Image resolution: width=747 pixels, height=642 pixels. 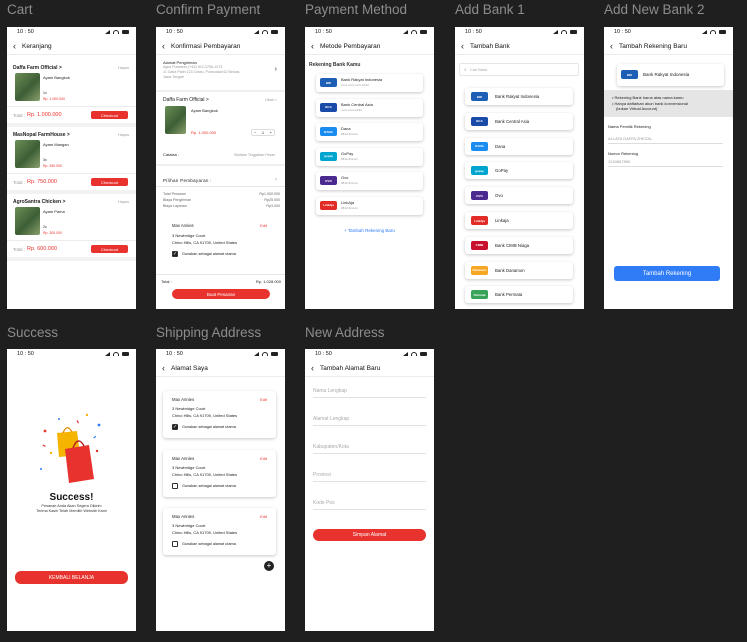 What do you see at coordinates (204, 110) in the screenshot?
I see `product-name: Ayam Bangkok` at bounding box center [204, 110].